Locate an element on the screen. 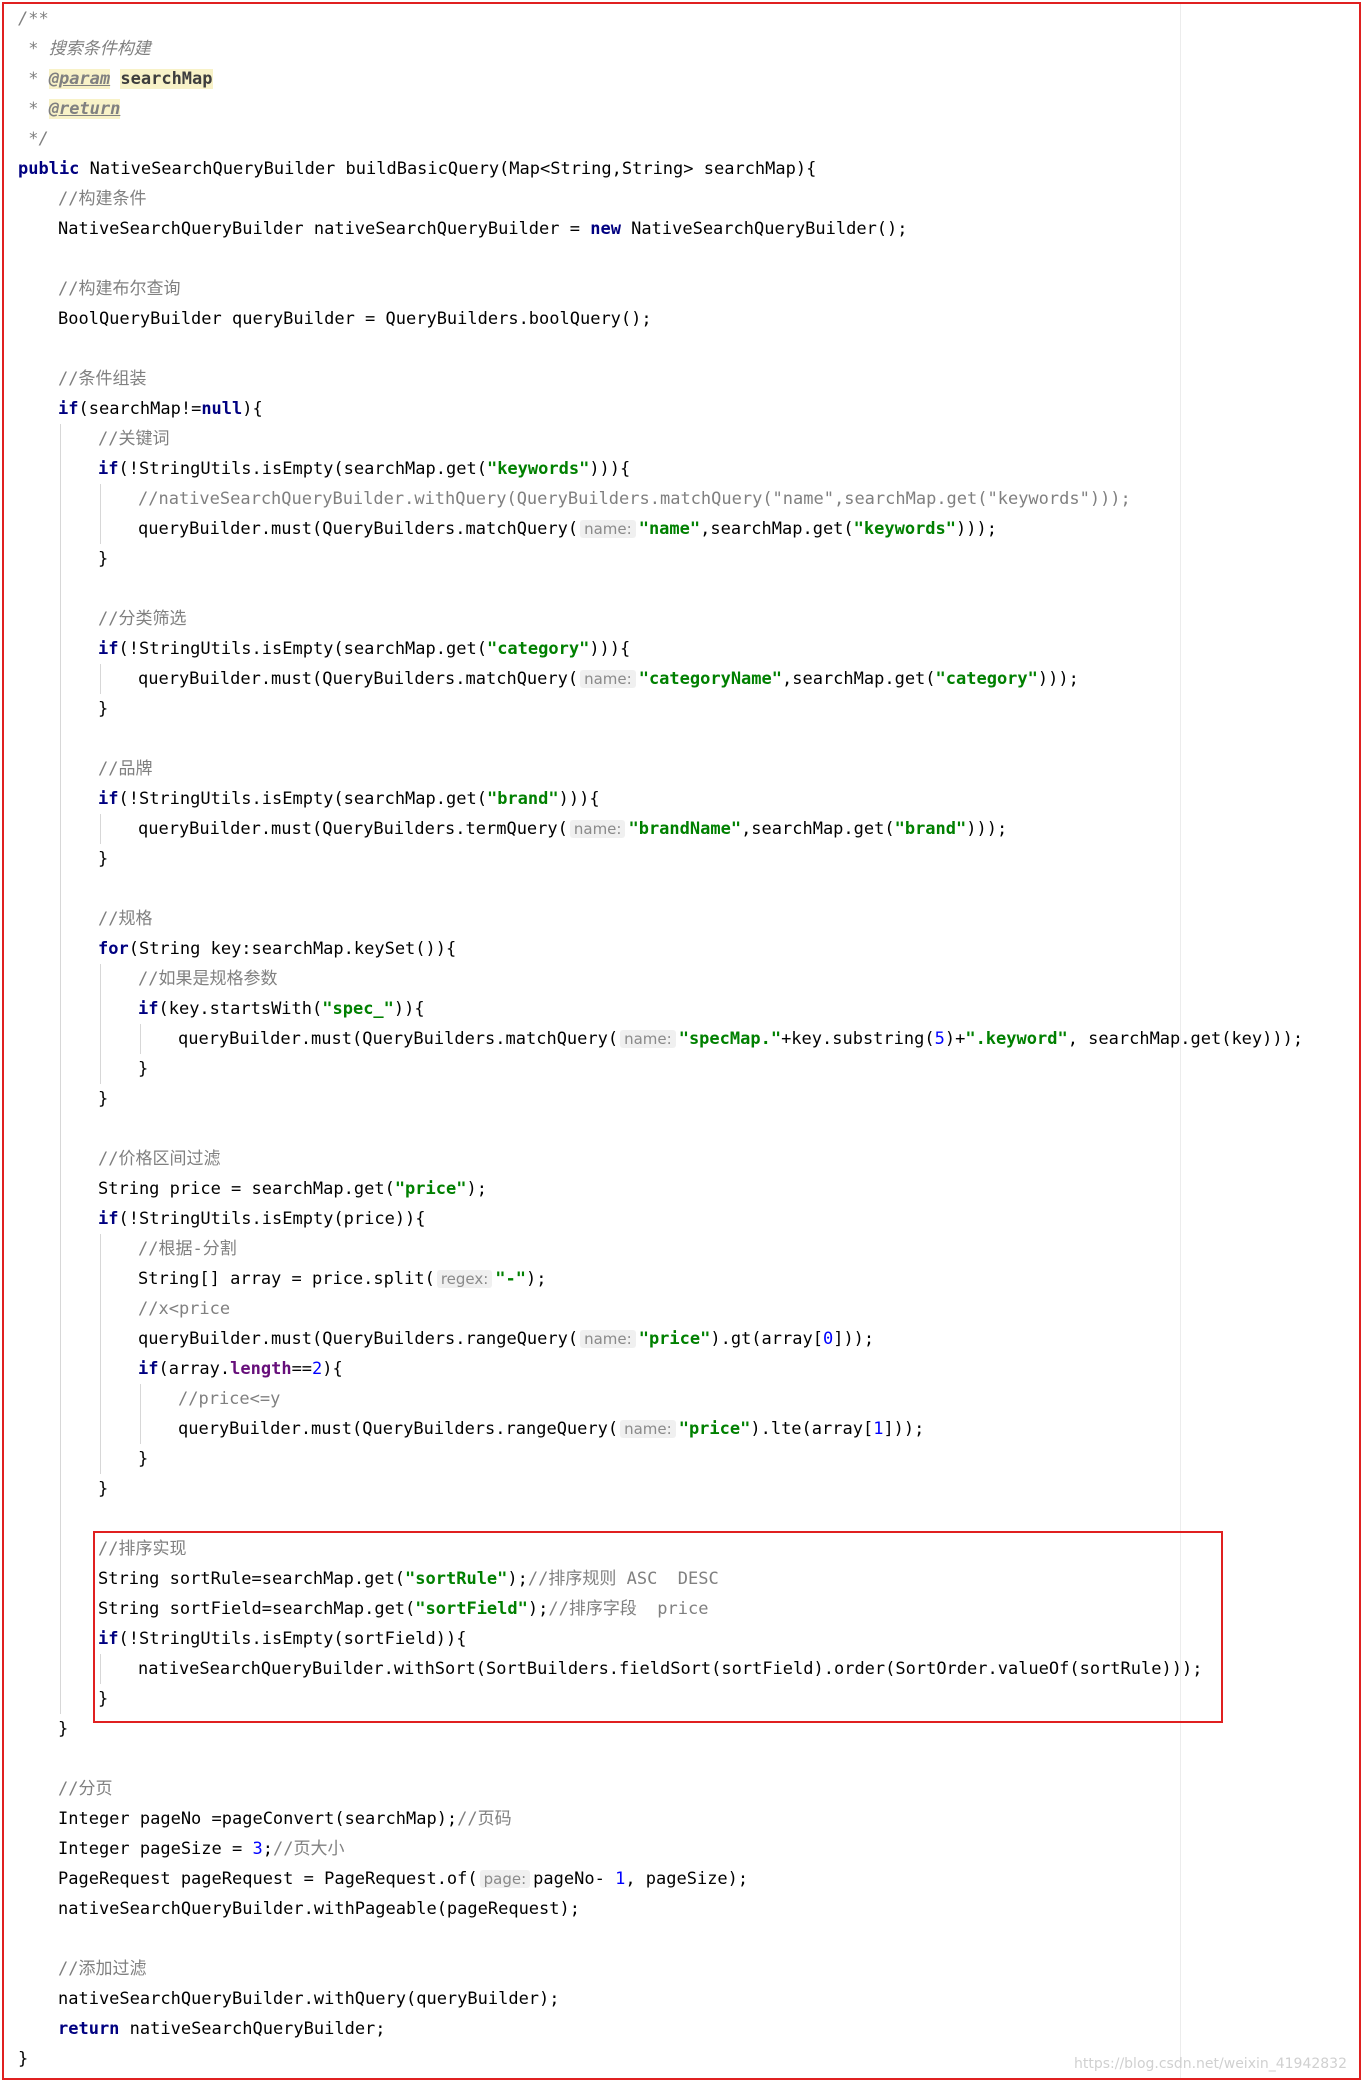  code-line: if(array.length==2){ is located at coordinates (660, 1369).